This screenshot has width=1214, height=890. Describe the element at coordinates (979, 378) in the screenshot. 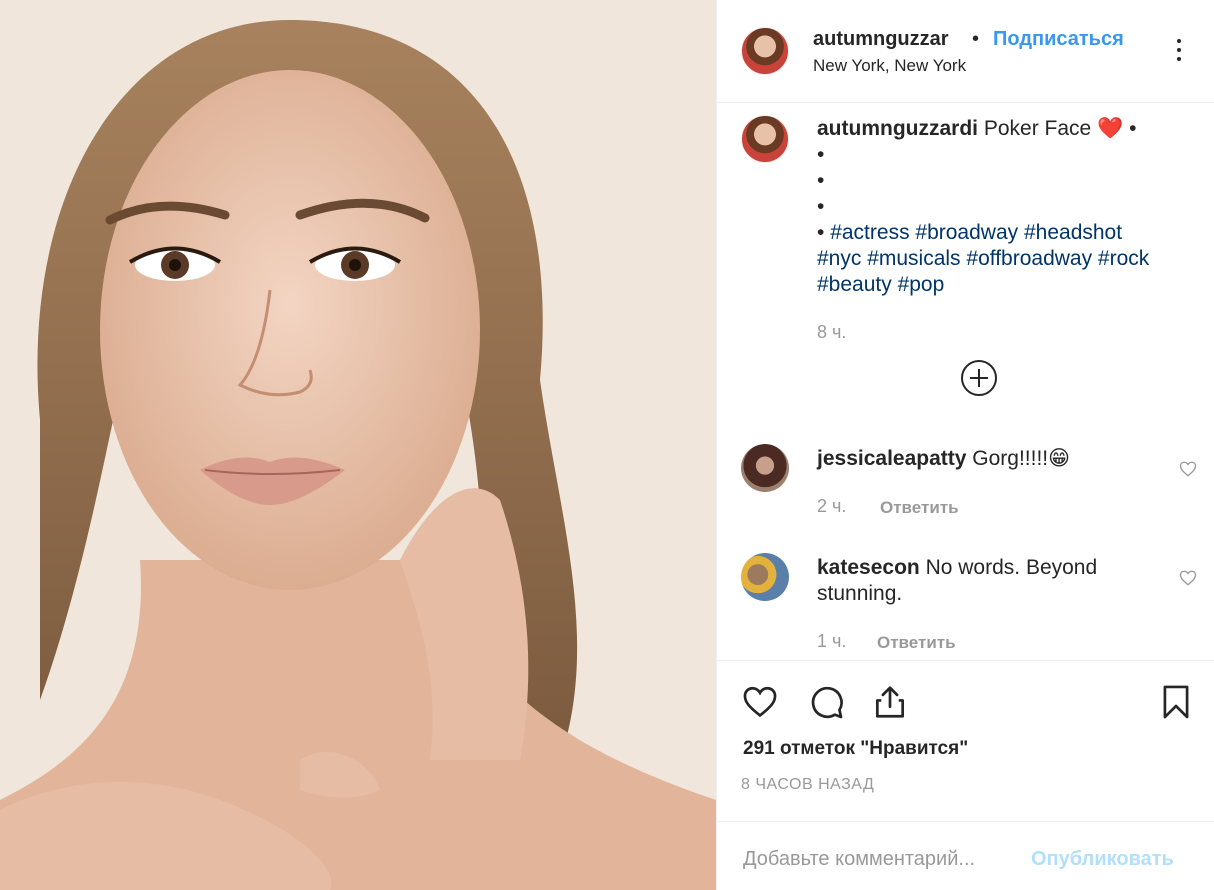

I see `load-more-comments-icon` at that location.